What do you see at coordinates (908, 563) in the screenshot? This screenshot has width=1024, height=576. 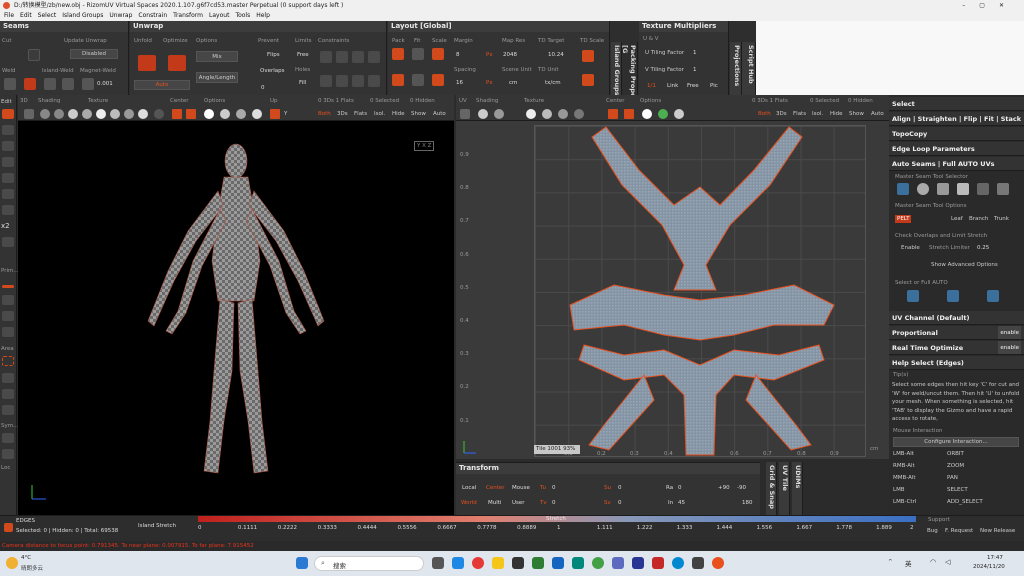 I see `input-language: 英` at bounding box center [908, 563].